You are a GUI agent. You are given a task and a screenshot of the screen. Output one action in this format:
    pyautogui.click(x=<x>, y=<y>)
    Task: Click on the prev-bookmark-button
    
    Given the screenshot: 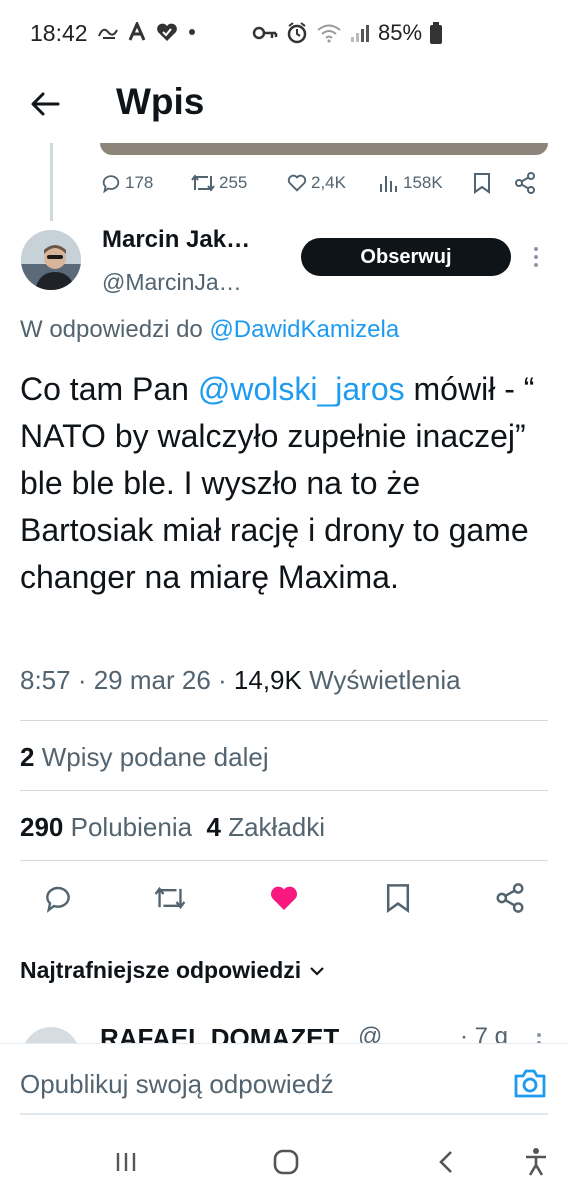 What is the action you would take?
    pyautogui.click(x=482, y=183)
    